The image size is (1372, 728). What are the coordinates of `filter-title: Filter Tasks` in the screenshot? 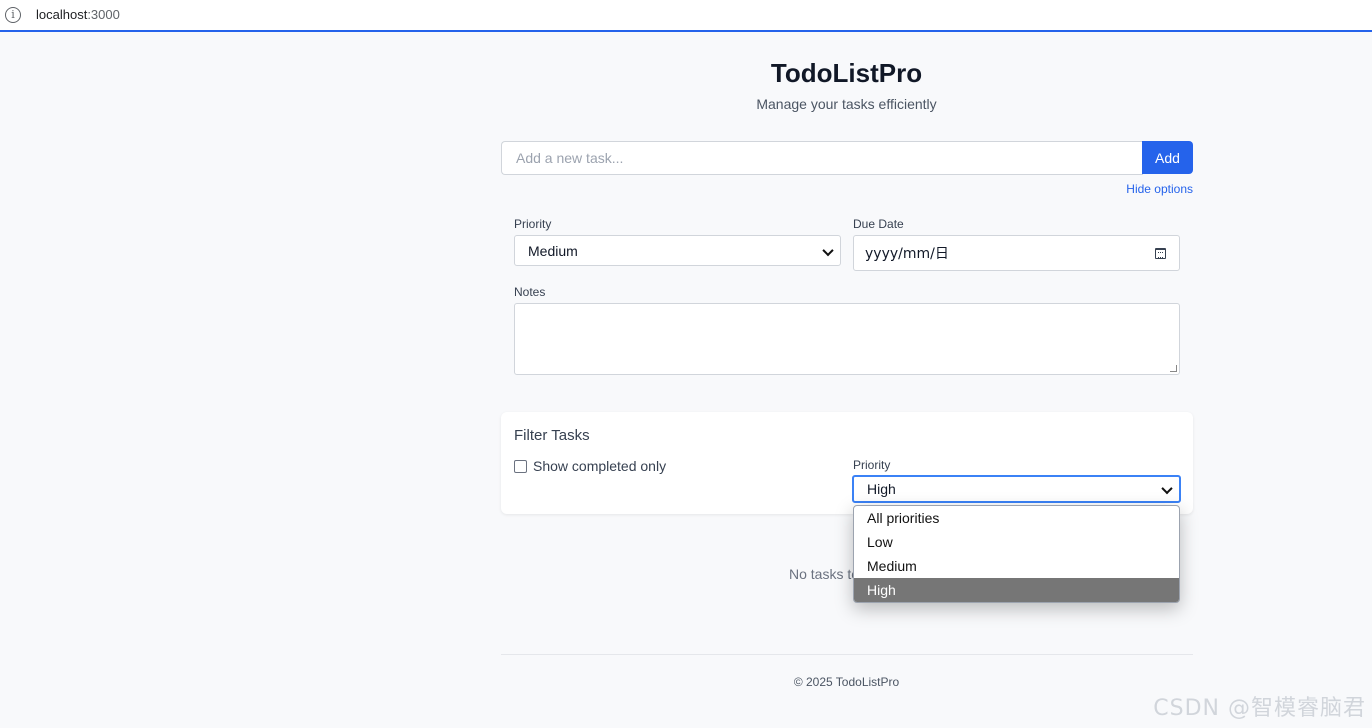 It's located at (552, 435).